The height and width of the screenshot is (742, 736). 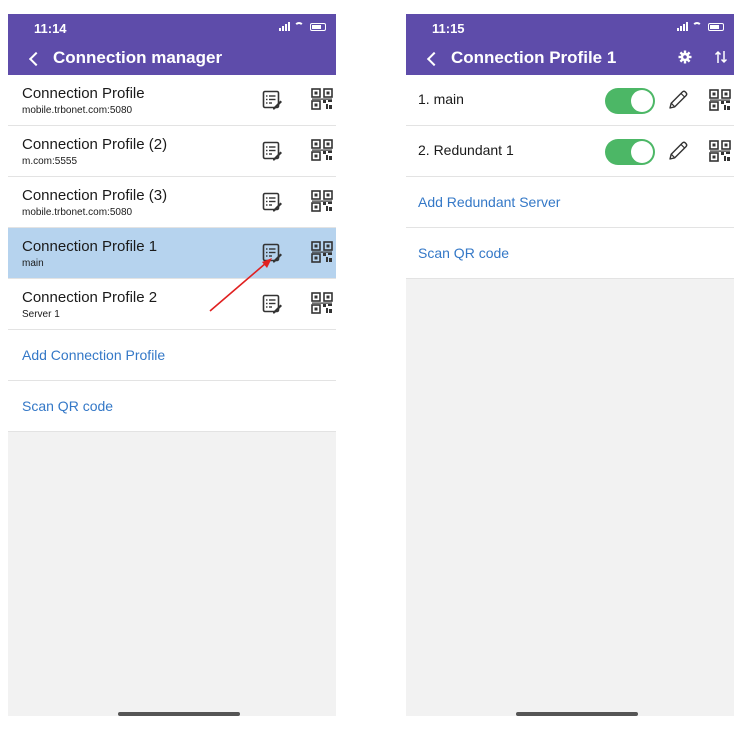 I want to click on nav-bar: Connection Profile 1, so click(x=570, y=58).